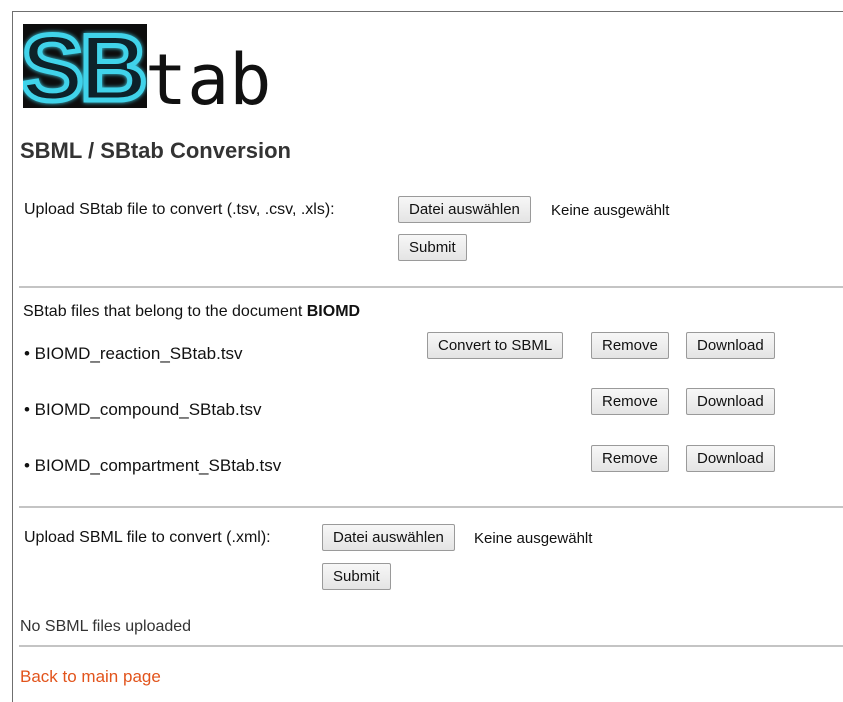 Image resolution: width=843 pixels, height=702 pixels. Describe the element at coordinates (147, 537) in the screenshot. I see `sbml-upload-label: Upload SBML file to convert (.xml):` at that location.